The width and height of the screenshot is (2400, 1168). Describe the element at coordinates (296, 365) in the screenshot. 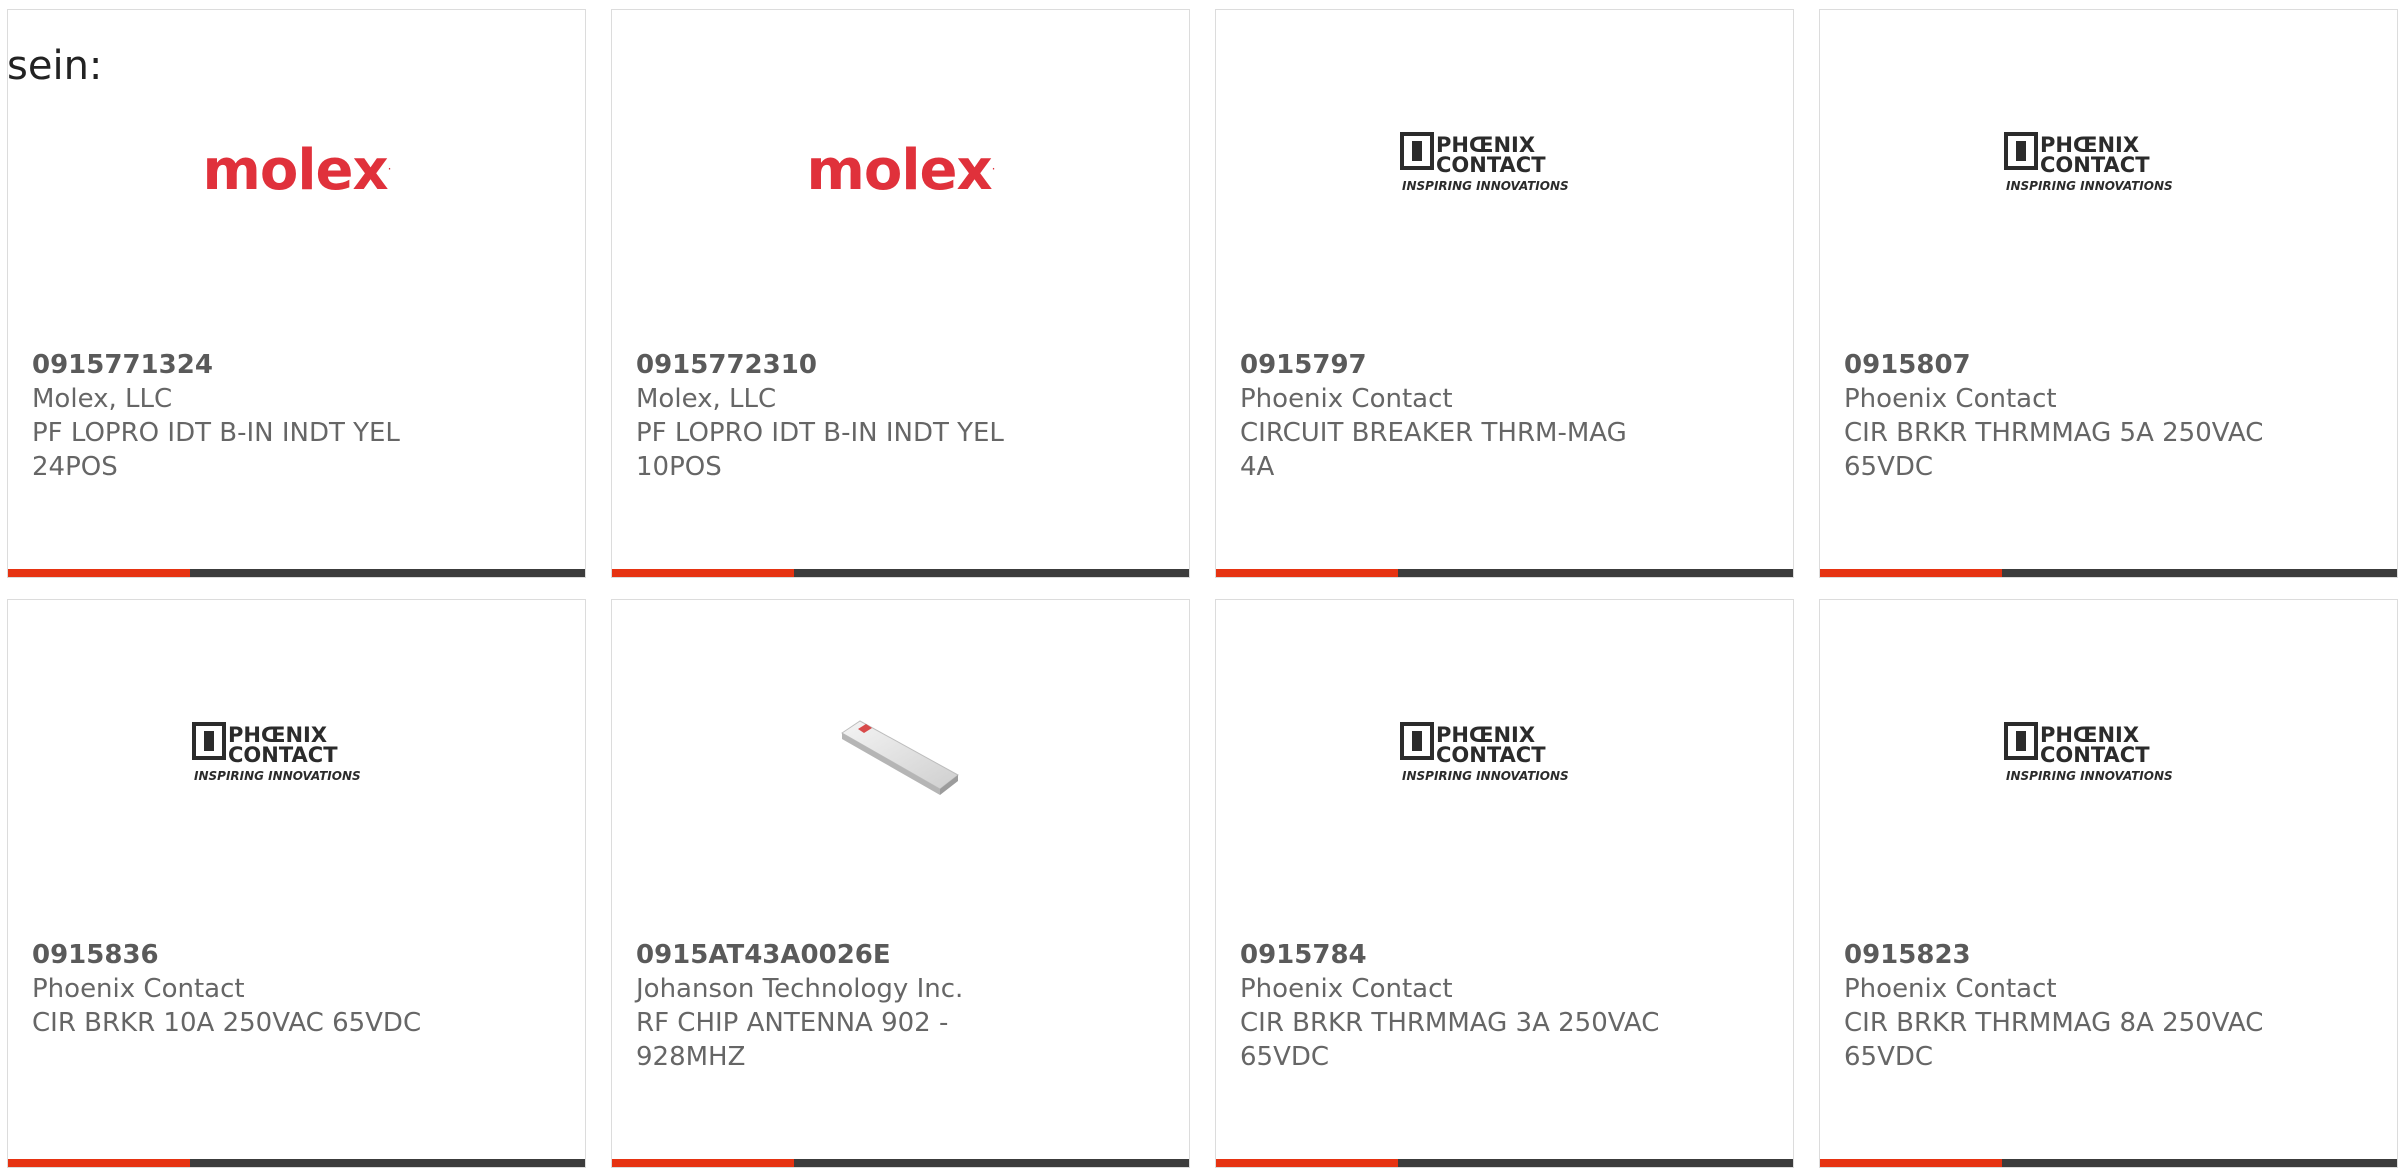

I see `part-number-link: 0915771324` at that location.